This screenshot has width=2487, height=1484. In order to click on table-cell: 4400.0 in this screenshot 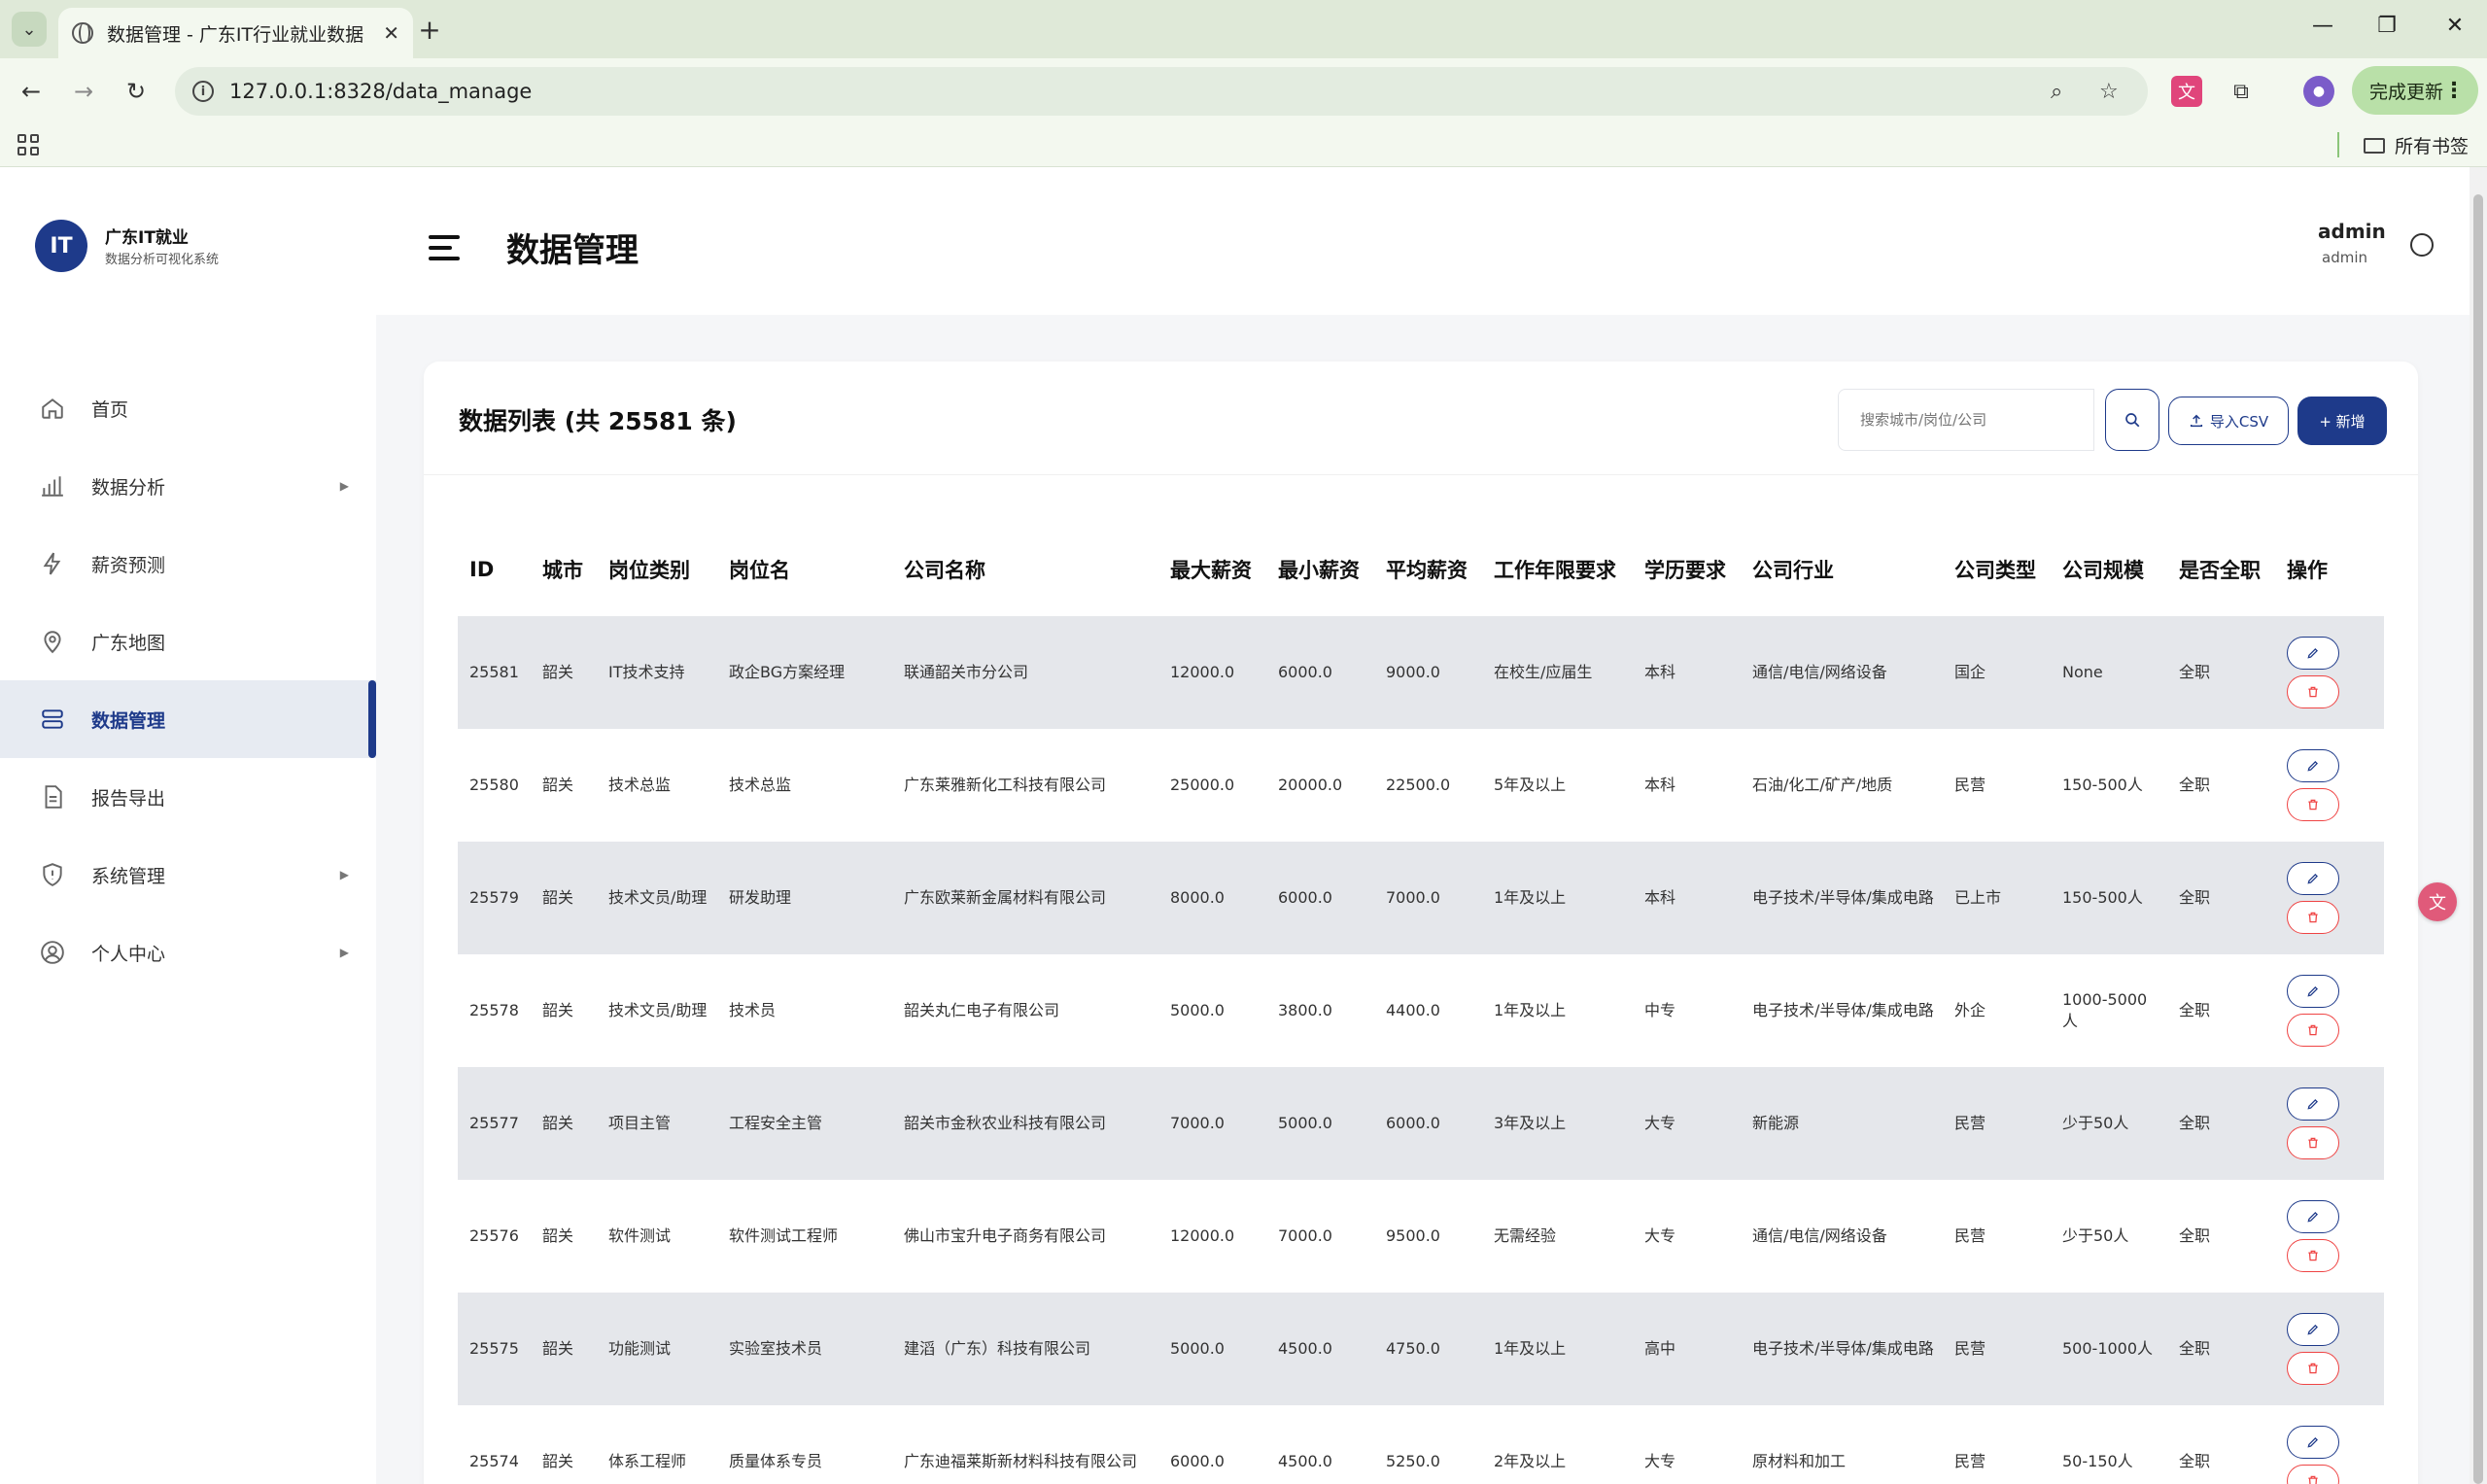, I will do `click(1413, 1009)`.